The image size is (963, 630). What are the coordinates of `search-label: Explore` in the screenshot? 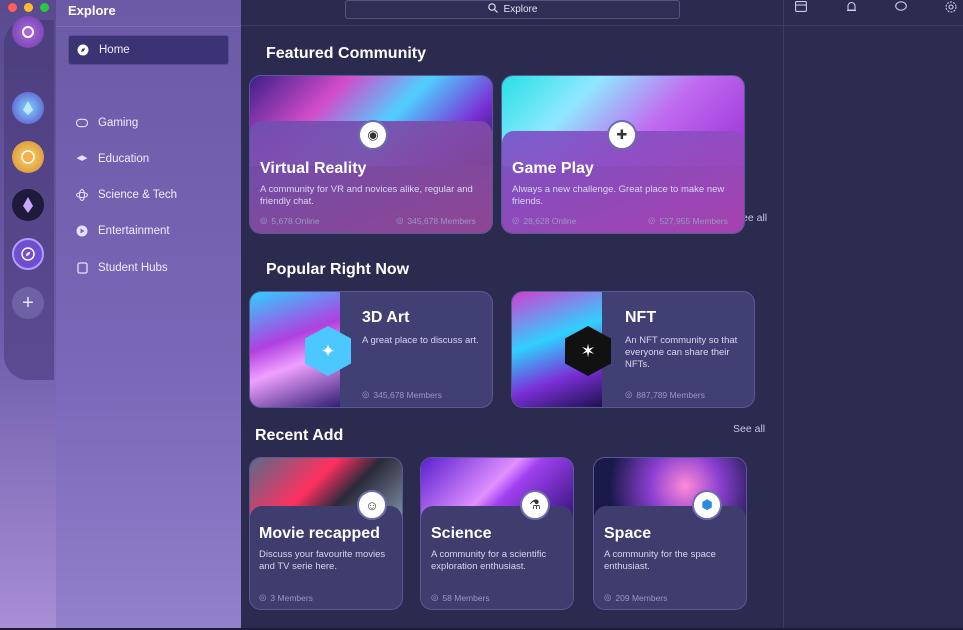 It's located at (520, 9).